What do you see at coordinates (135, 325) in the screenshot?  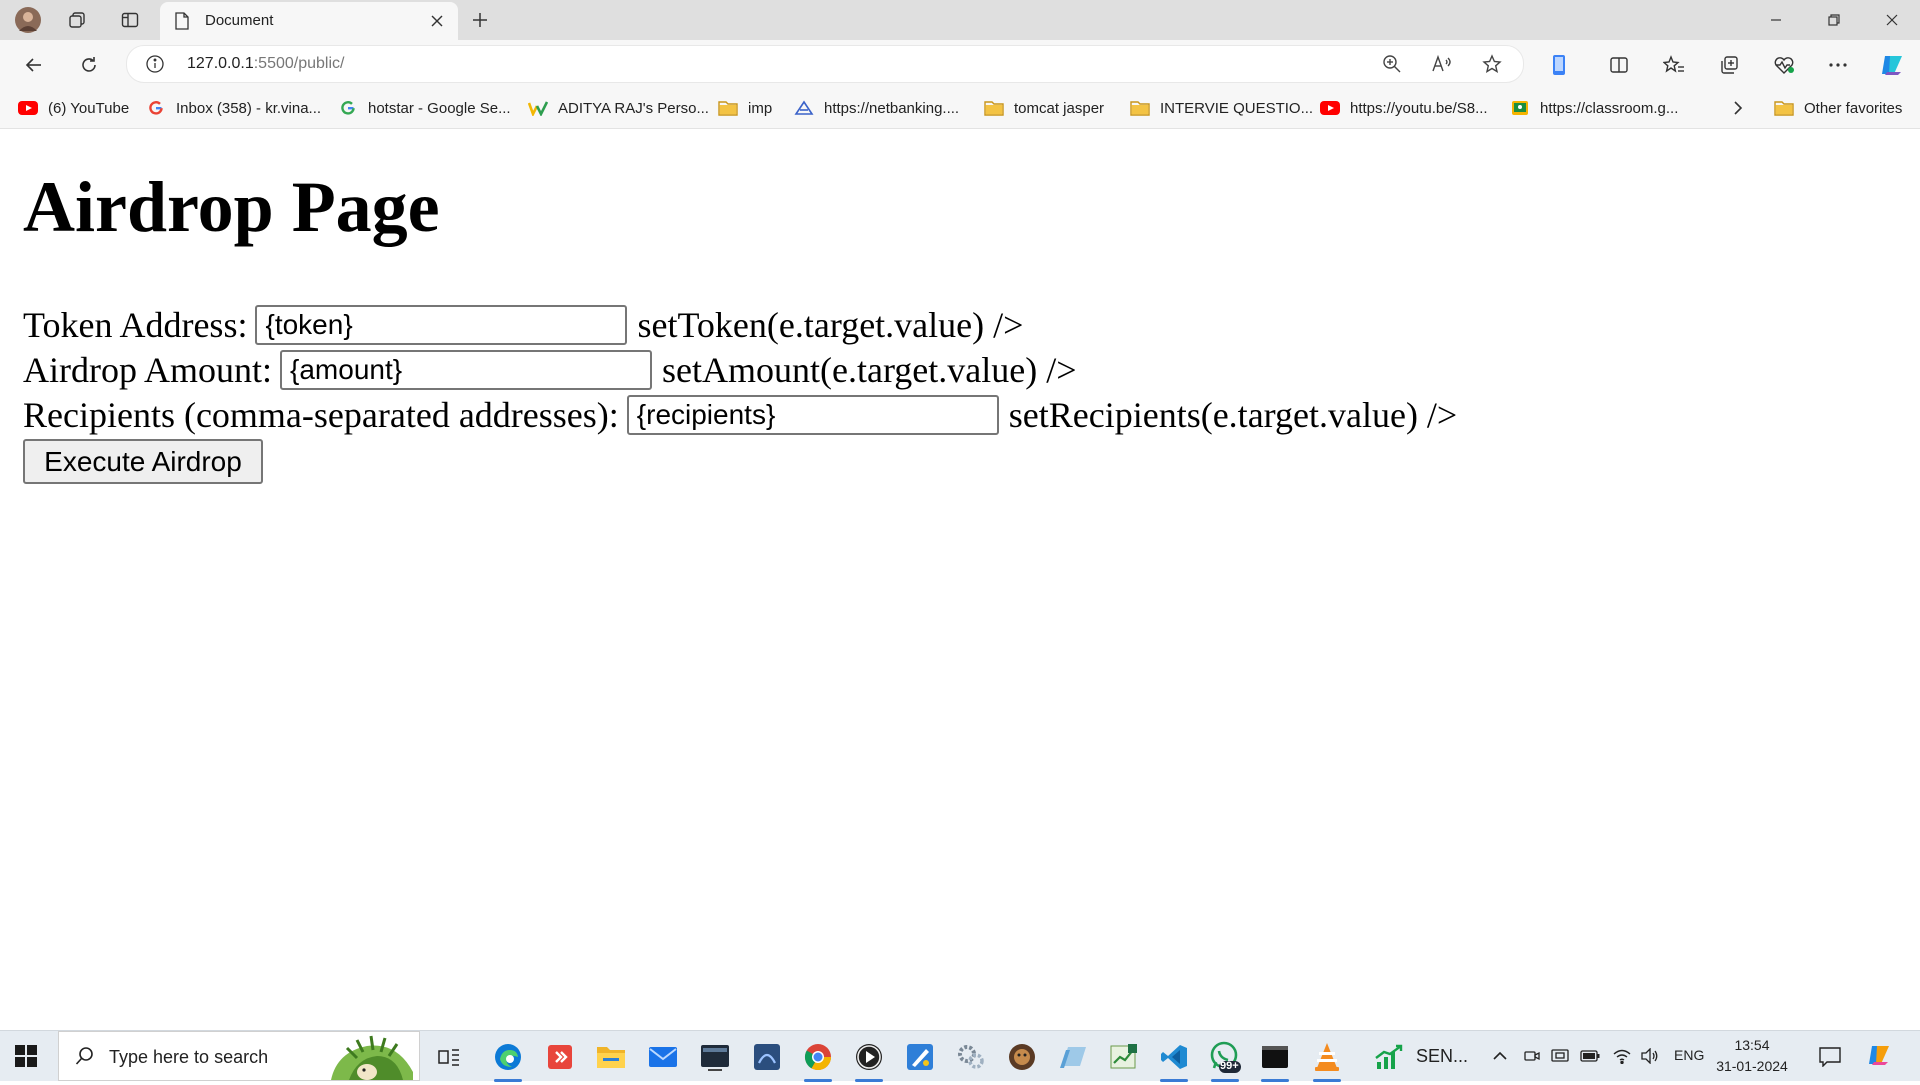 I see `token-label: Token Address:` at bounding box center [135, 325].